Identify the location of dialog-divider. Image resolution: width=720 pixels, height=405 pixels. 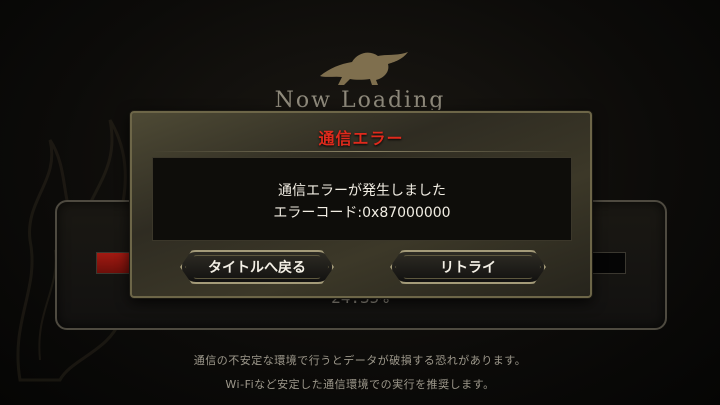
(361, 151).